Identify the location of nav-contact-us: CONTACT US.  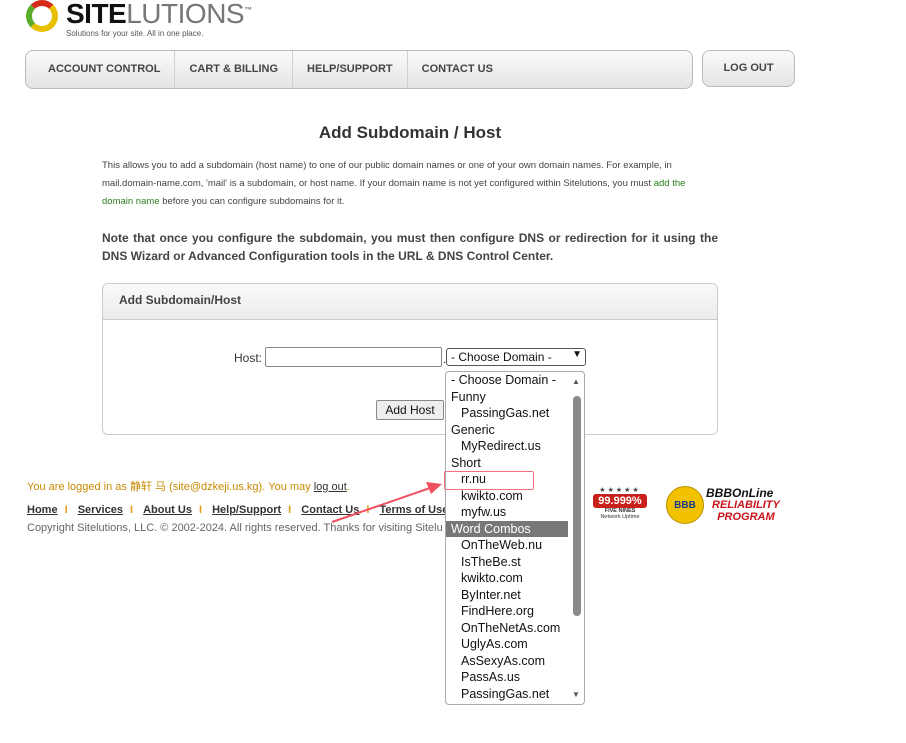
(457, 69).